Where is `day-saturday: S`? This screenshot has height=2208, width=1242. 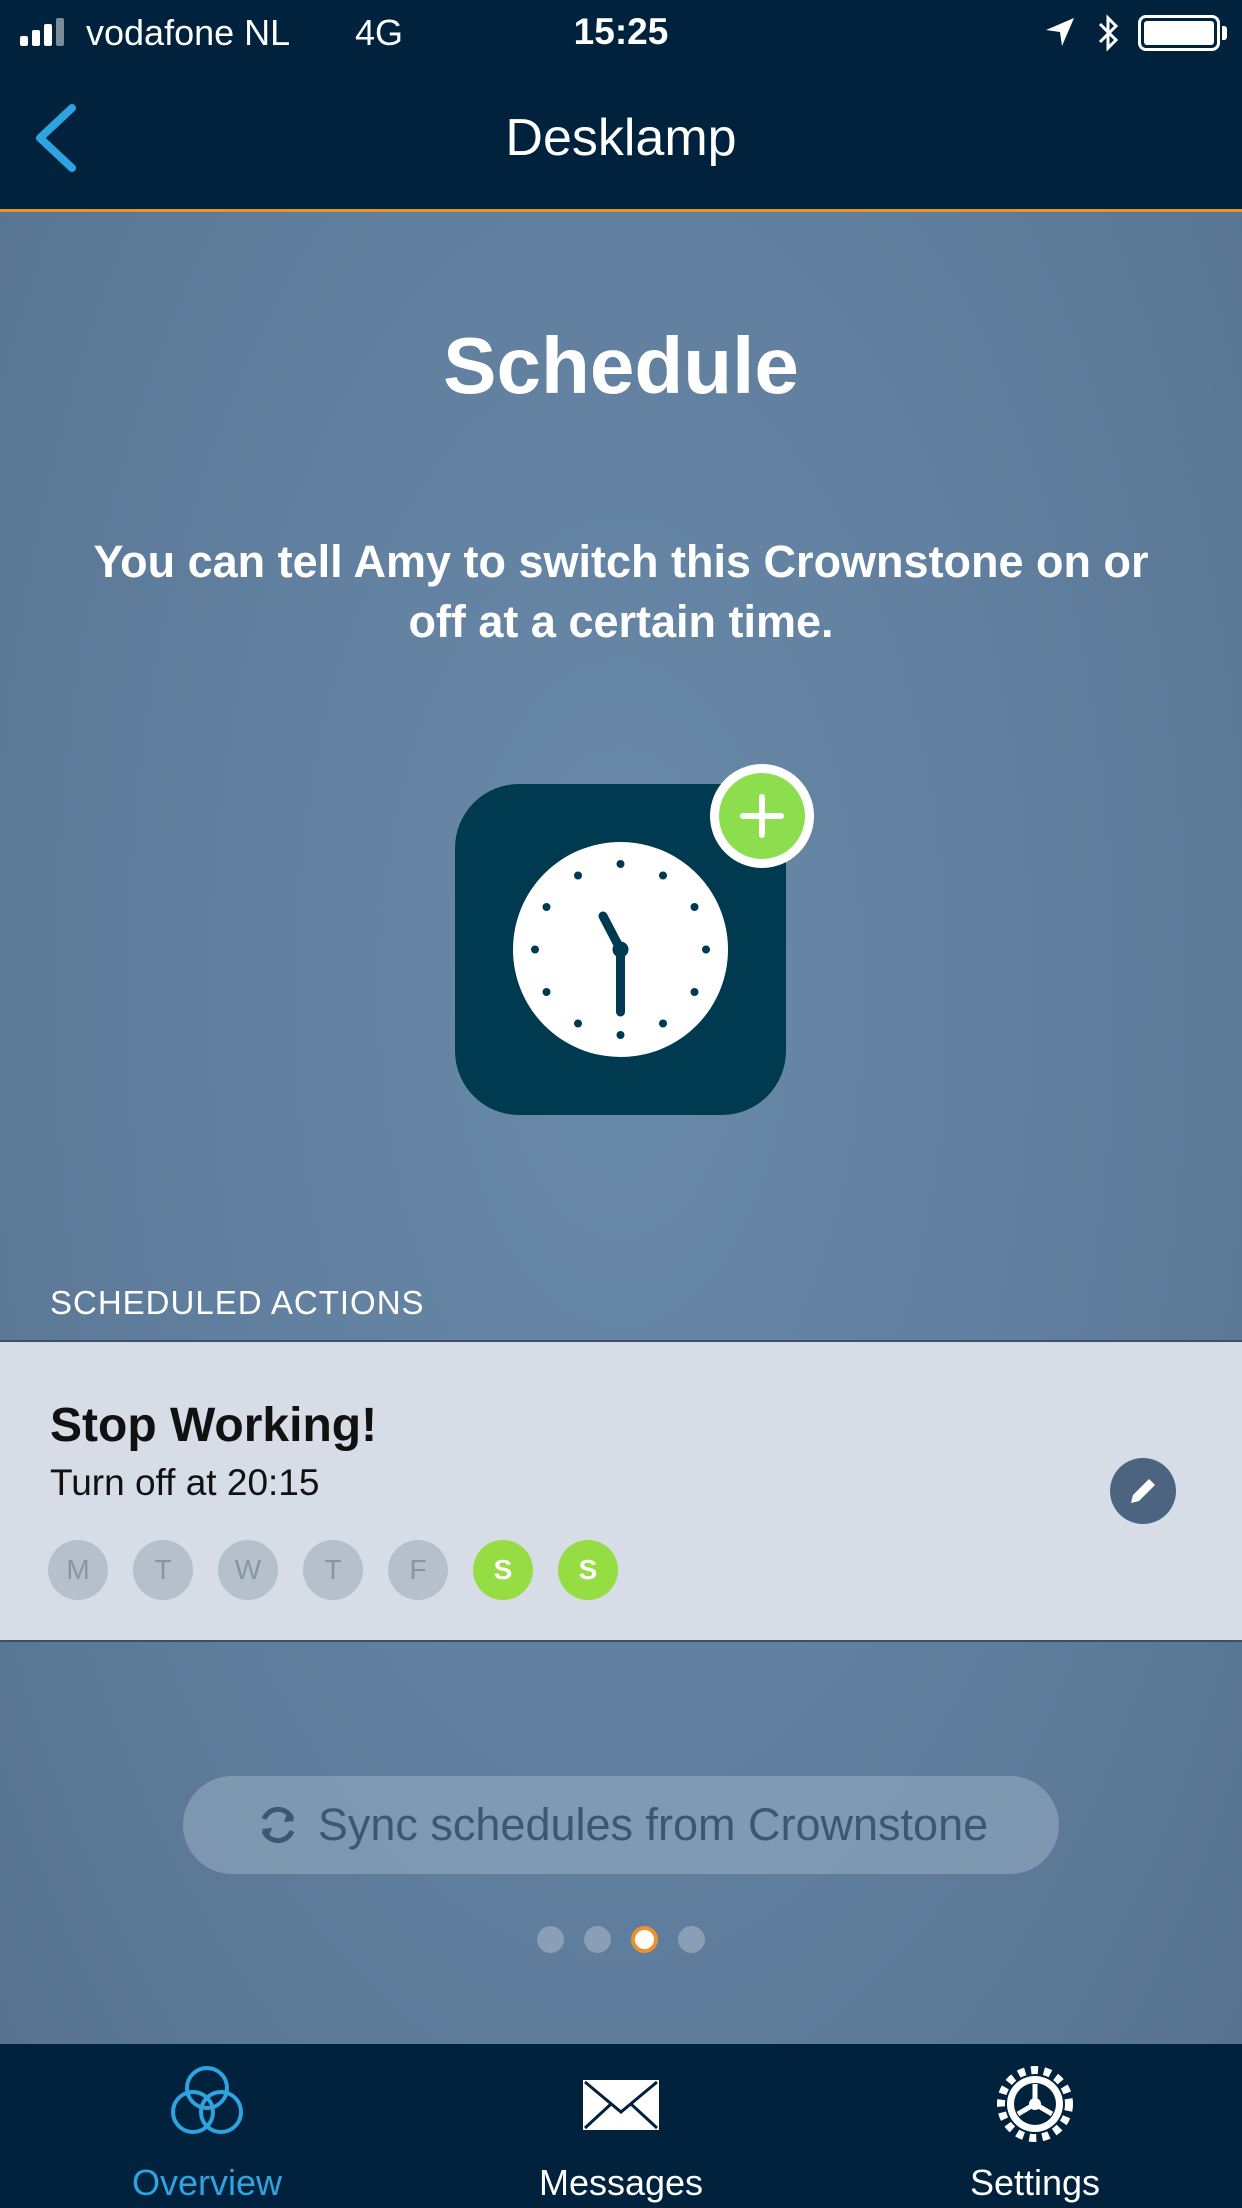 day-saturday: S is located at coordinates (503, 1570).